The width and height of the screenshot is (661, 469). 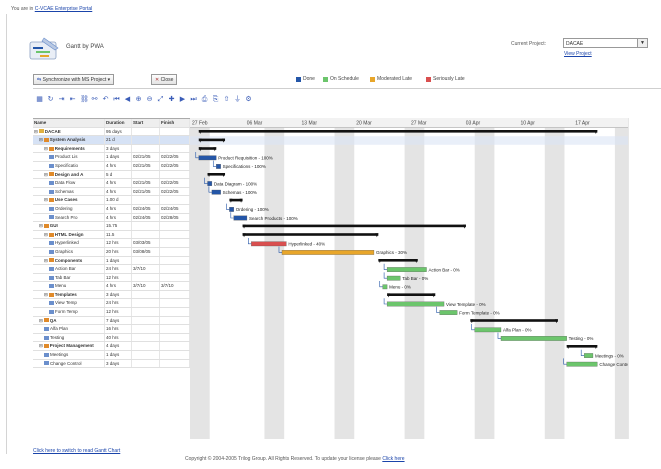 What do you see at coordinates (111, 295) in the screenshot?
I see `table-row: ⊟ Templates 3 days` at bounding box center [111, 295].